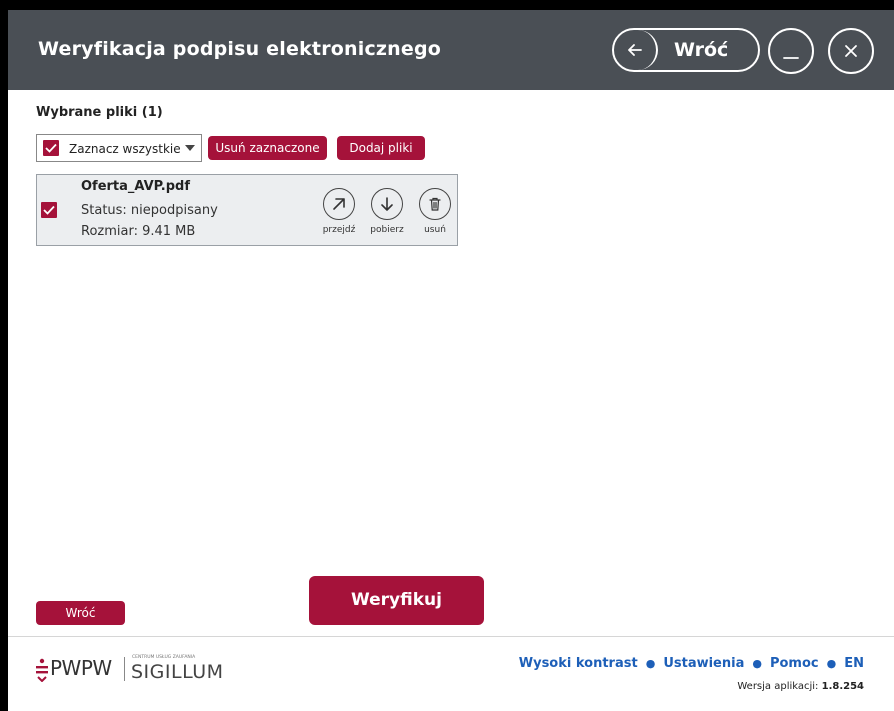 This screenshot has width=894, height=711. What do you see at coordinates (451, 50) in the screenshot?
I see `header-bar: Weryfikacja podpisu elektronicznego Wróć` at bounding box center [451, 50].